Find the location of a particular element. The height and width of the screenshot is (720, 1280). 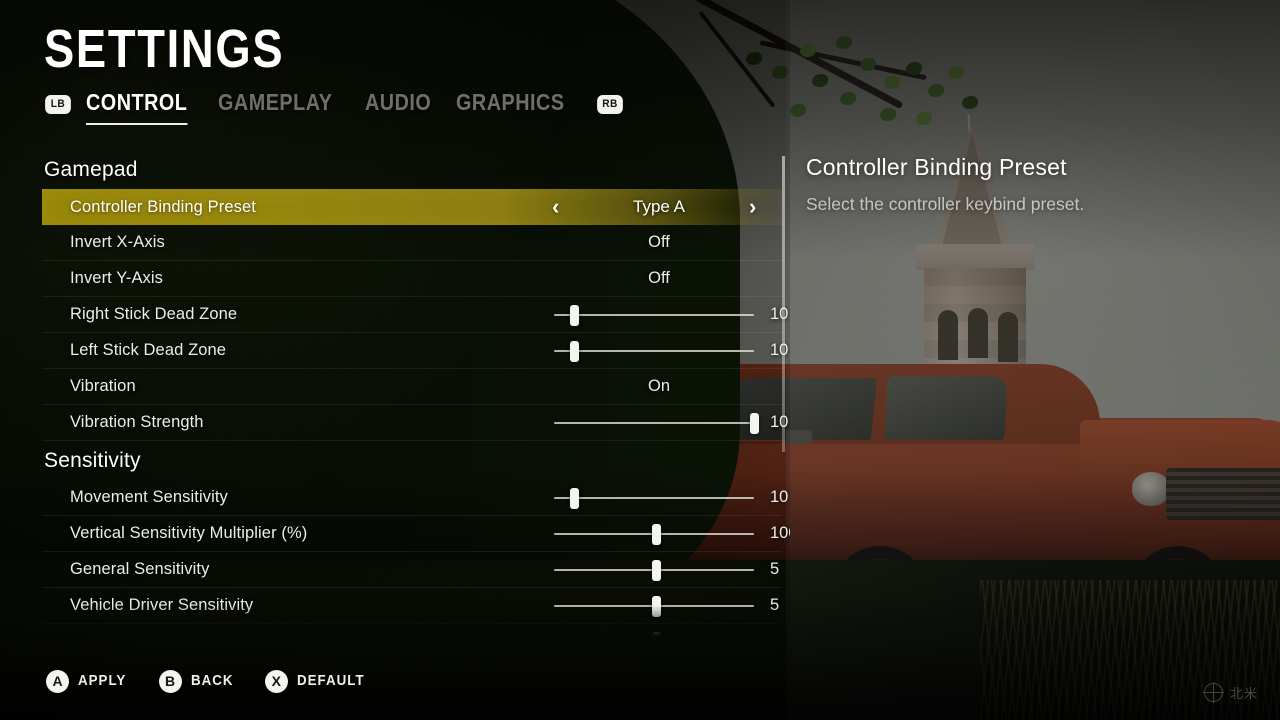

setting-row: Vehicle Gunner Sensitivity 5 is located at coordinates (412, 630).